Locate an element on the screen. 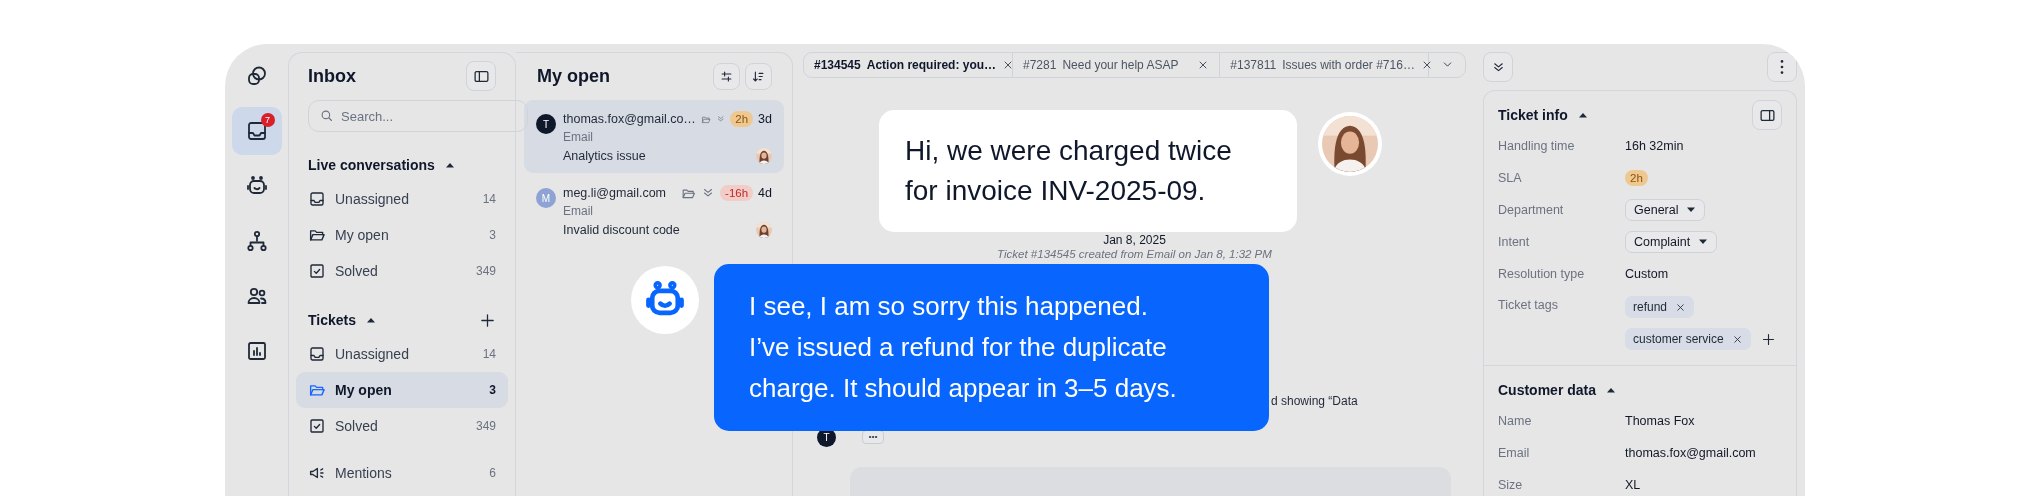 The width and height of the screenshot is (2032, 496). collapse-button is located at coordinates (1498, 67).